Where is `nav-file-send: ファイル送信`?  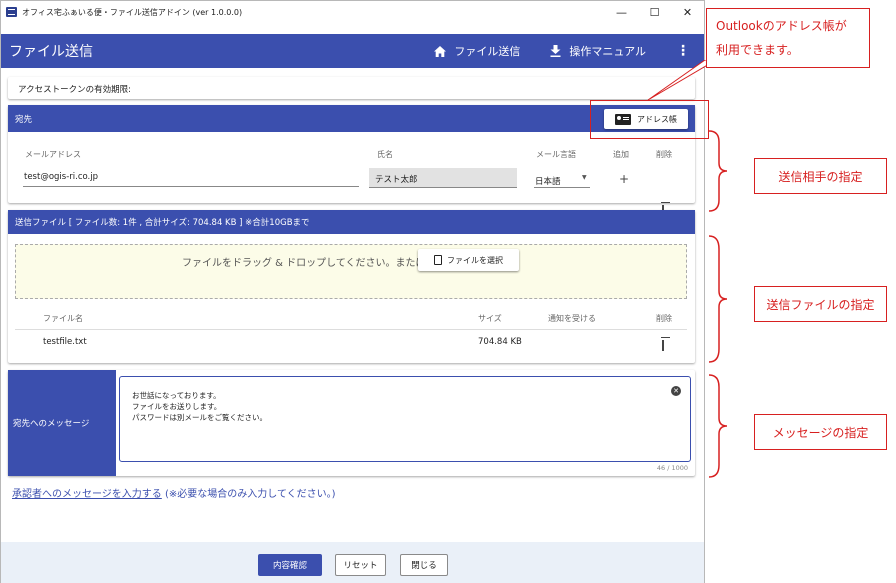
nav-file-send: ファイル送信 is located at coordinates (477, 51).